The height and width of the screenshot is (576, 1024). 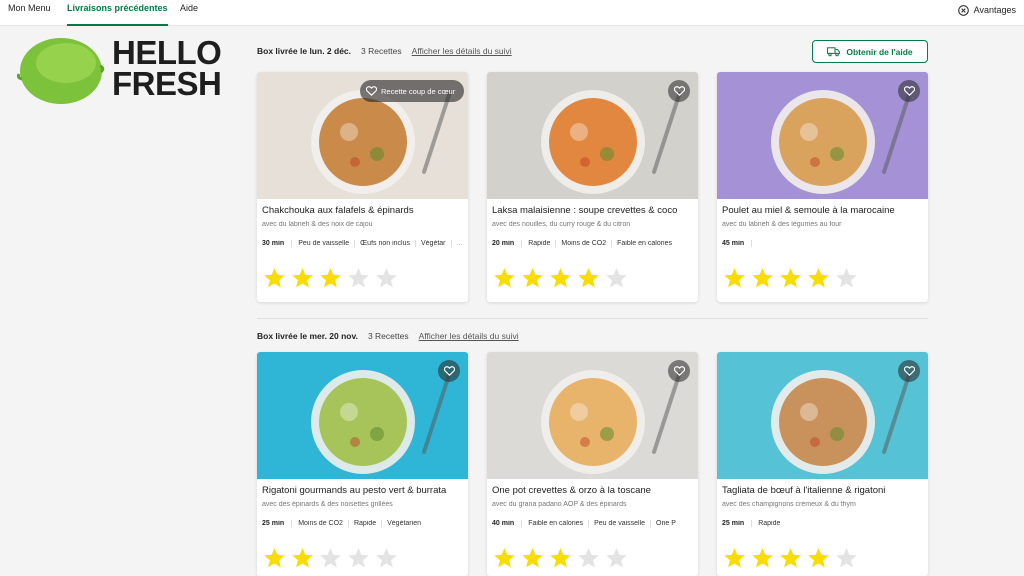 I want to click on recipe-tag: Faible en calories, so click(x=559, y=523).